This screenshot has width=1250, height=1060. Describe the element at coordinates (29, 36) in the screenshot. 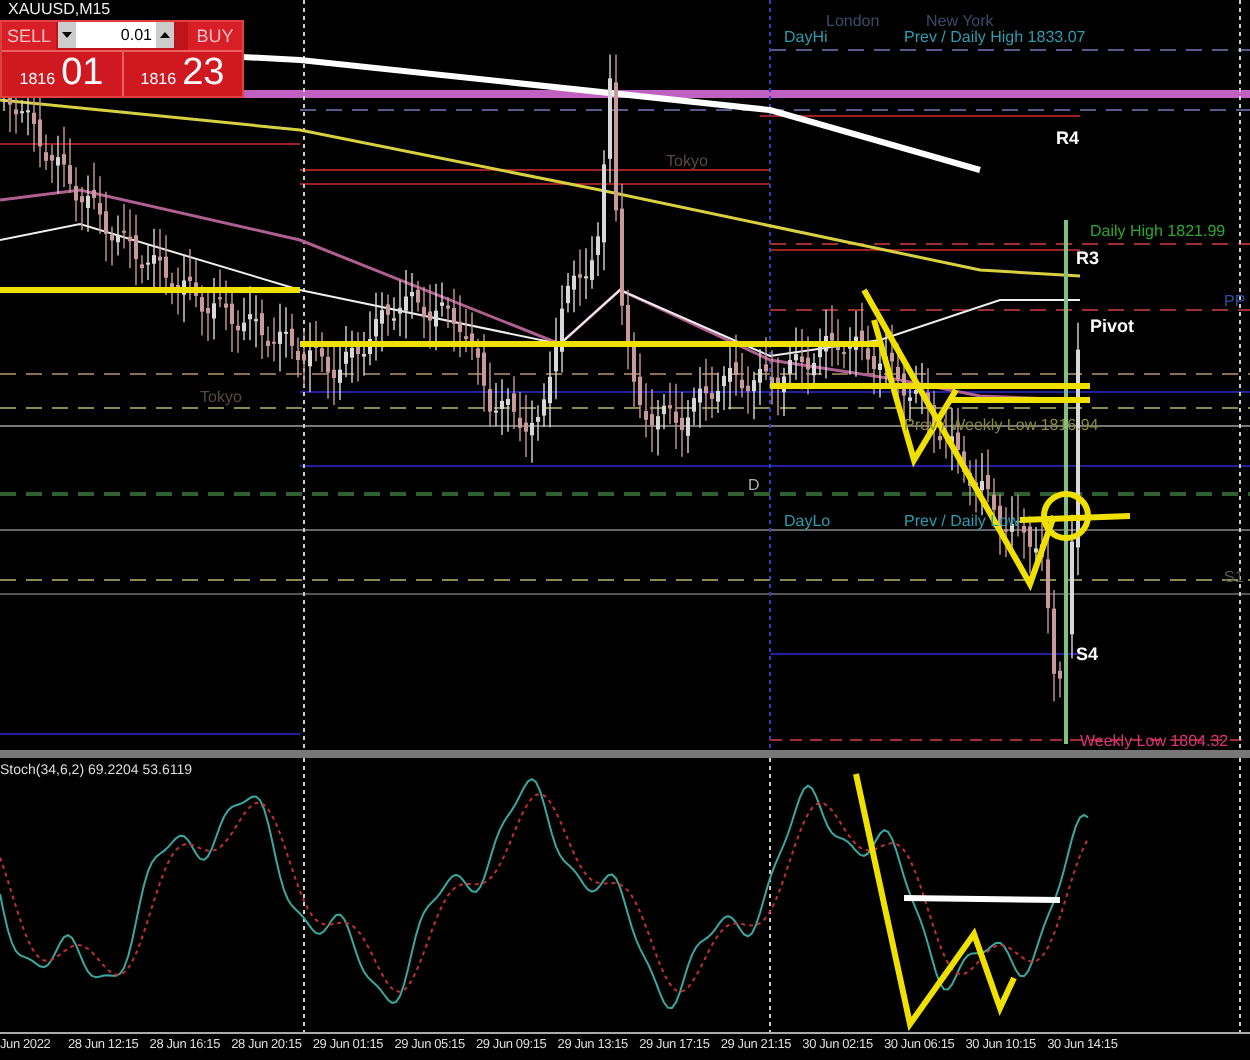

I see `sell-button: SELL` at that location.